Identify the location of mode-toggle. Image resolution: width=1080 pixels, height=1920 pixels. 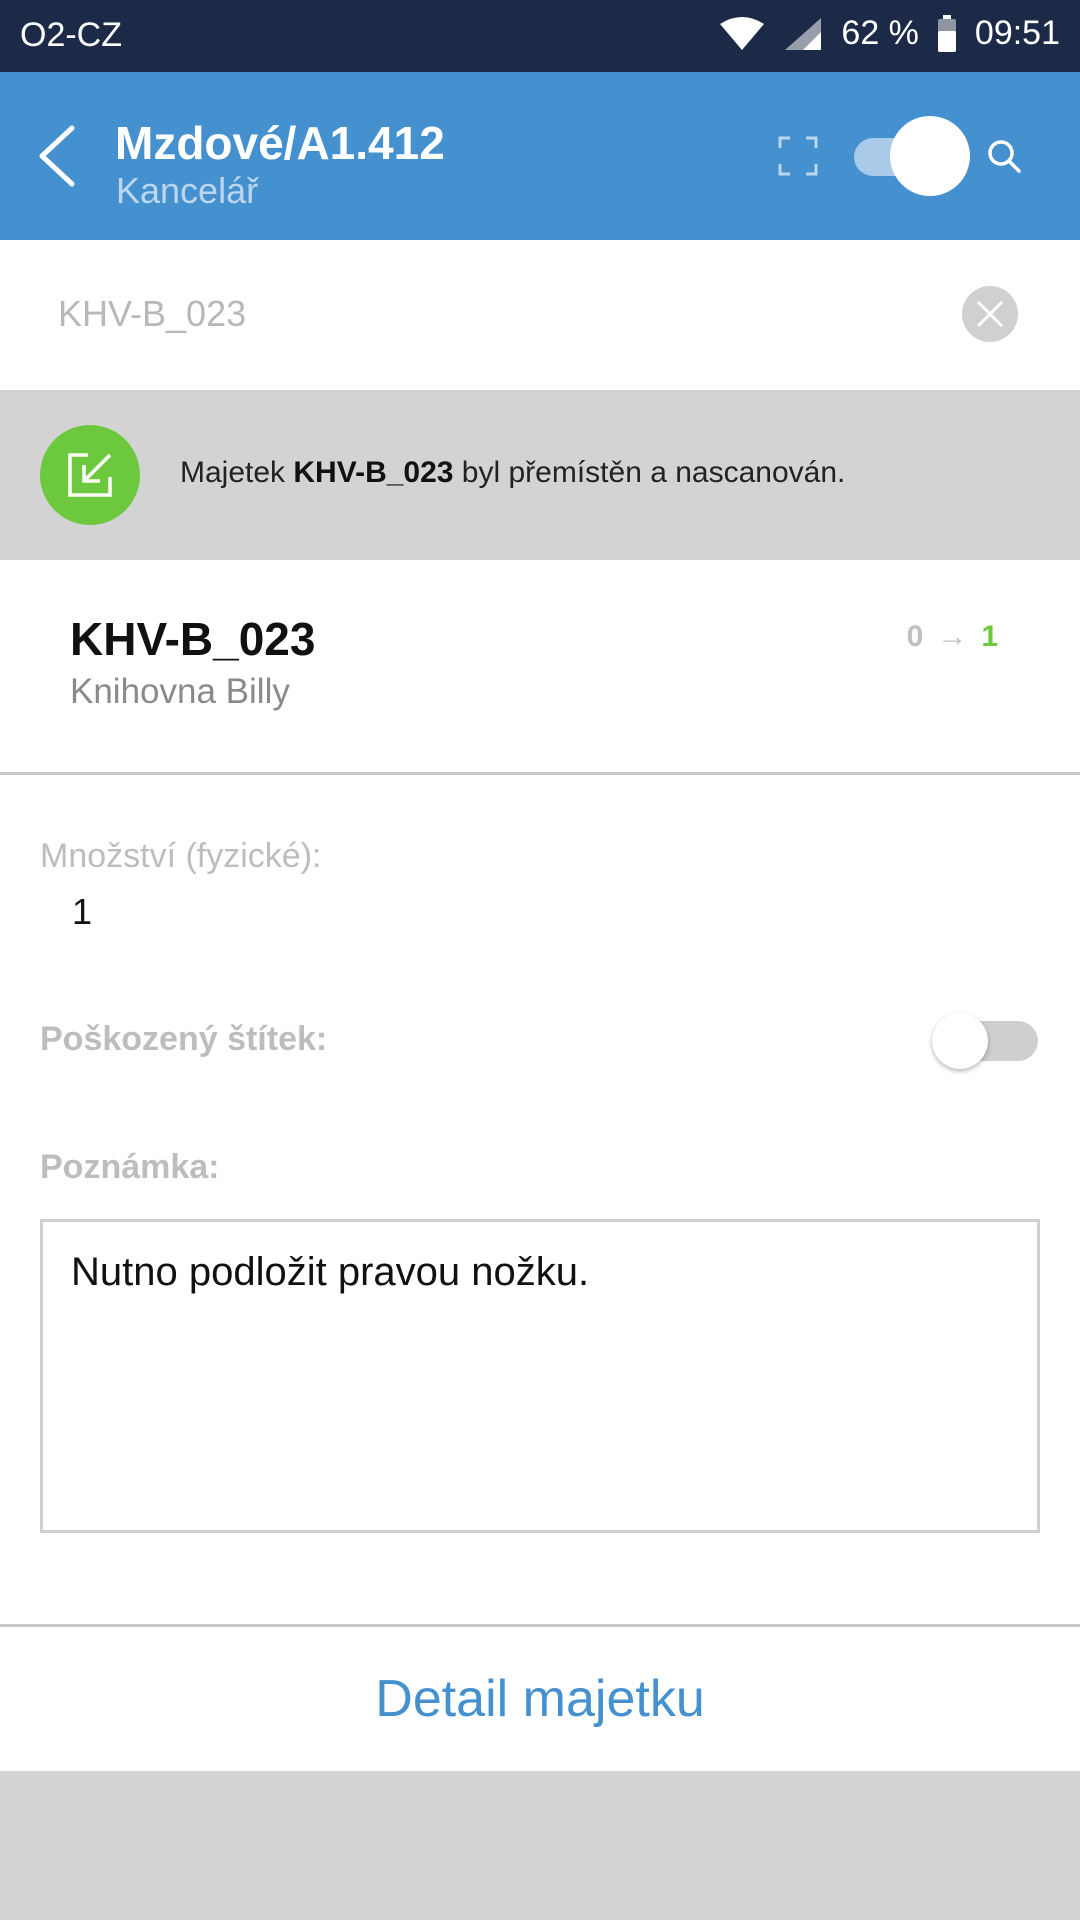
(912, 156).